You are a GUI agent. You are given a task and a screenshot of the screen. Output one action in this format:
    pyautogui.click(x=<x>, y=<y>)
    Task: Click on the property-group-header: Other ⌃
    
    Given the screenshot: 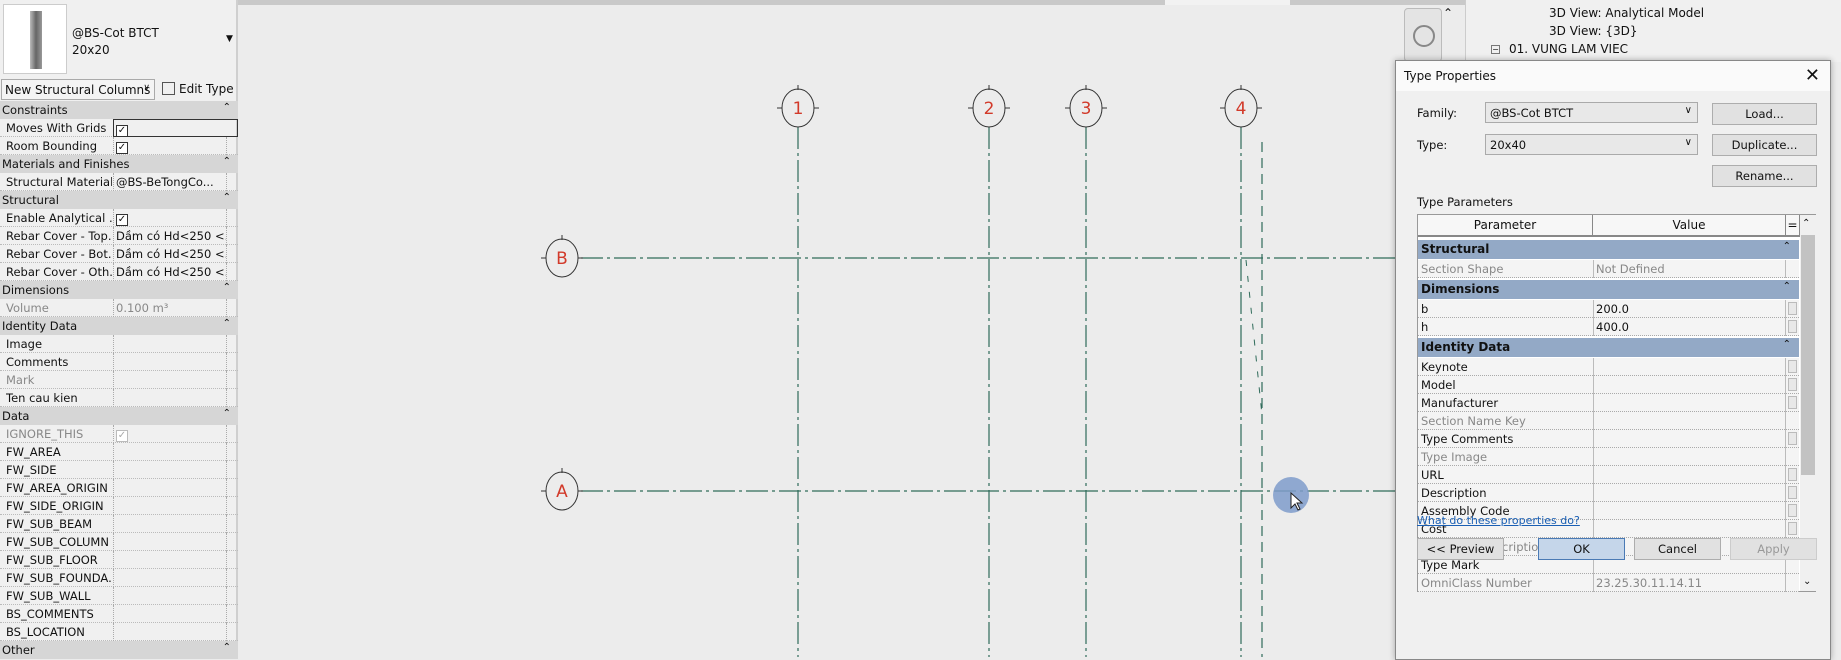 What is the action you would take?
    pyautogui.click(x=119, y=650)
    